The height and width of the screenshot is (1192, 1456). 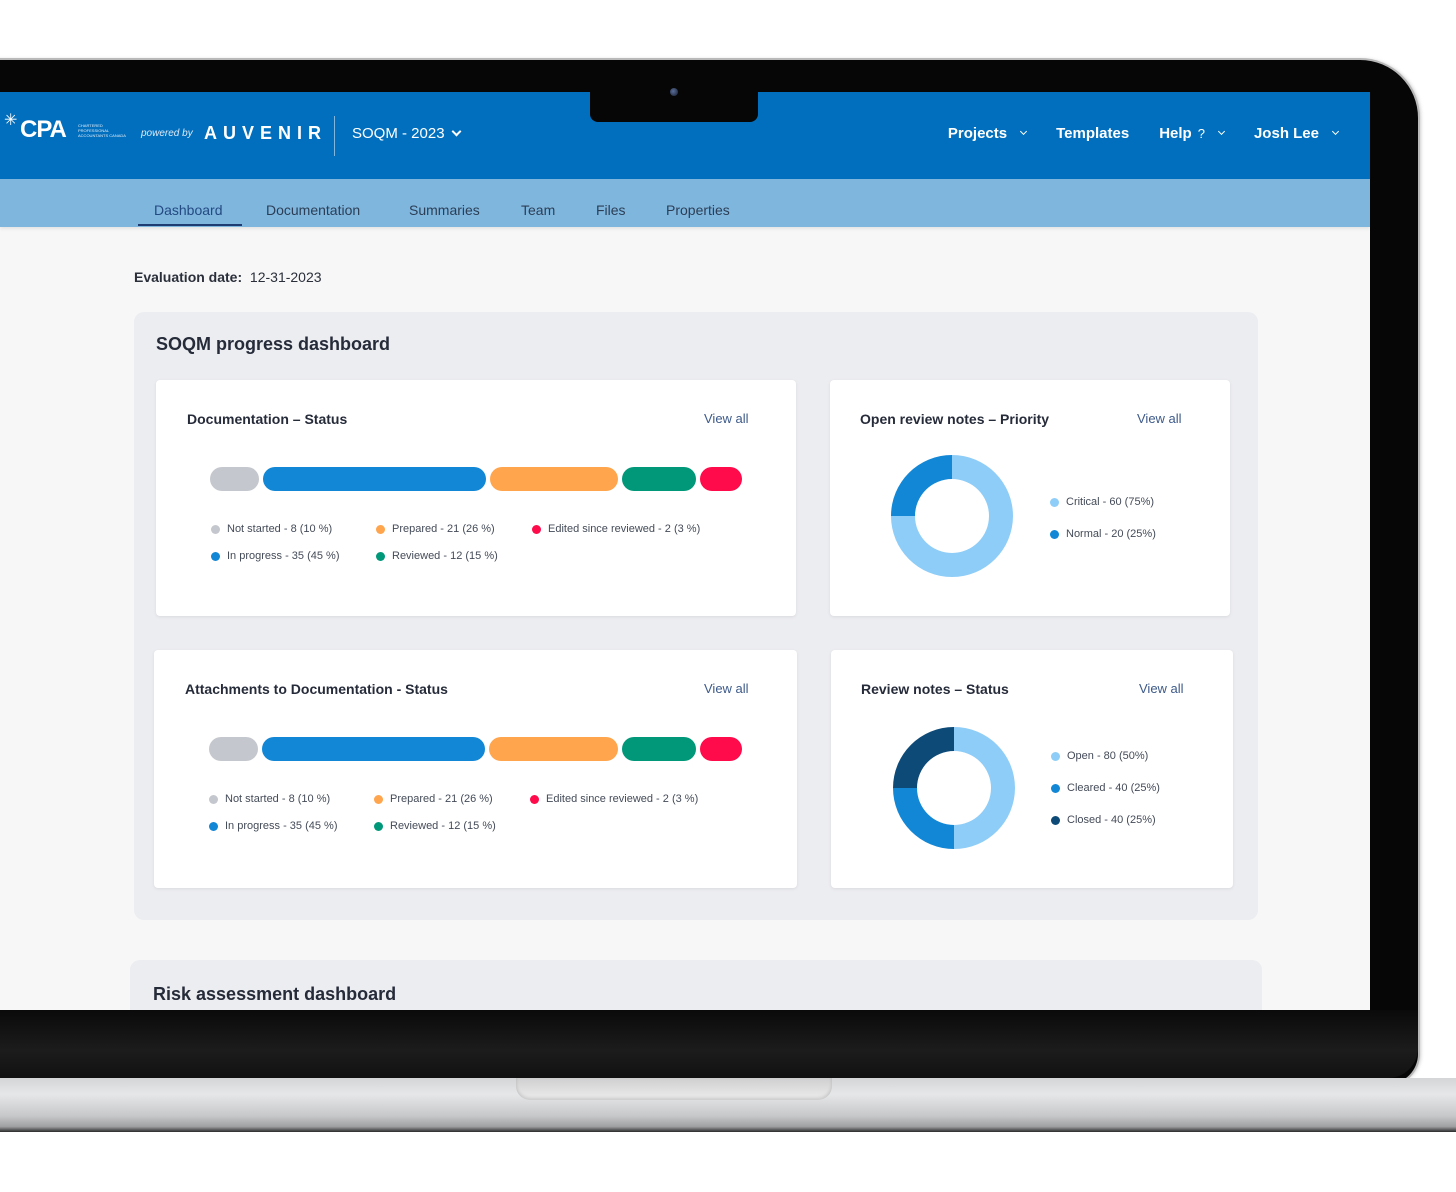 What do you see at coordinates (188, 277) in the screenshot?
I see `evaluation-date-label: Evaluation date:` at bounding box center [188, 277].